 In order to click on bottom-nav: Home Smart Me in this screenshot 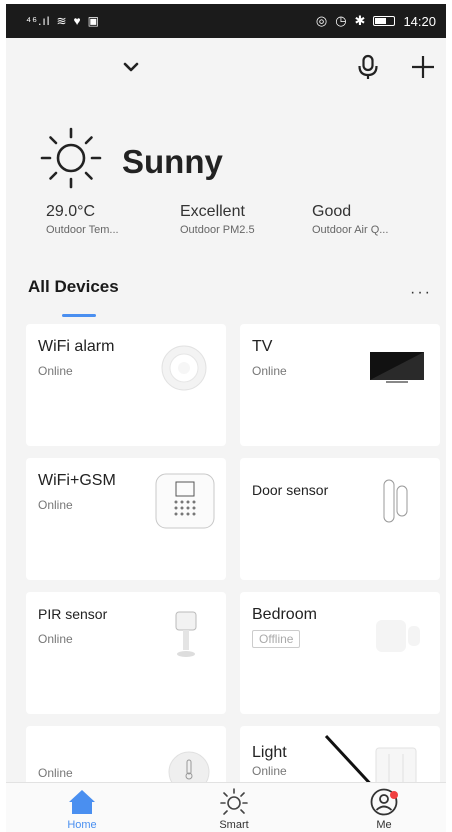, I will do `click(226, 807)`.